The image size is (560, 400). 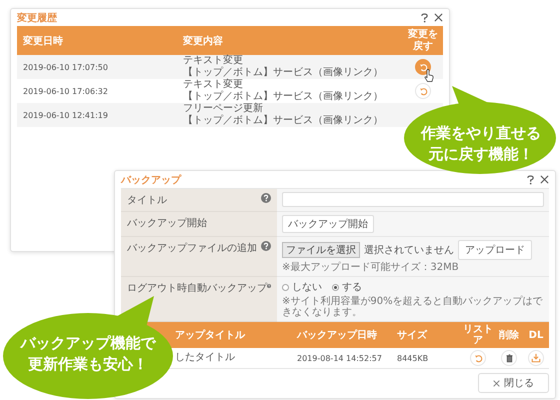 I want to click on column-header: DL, so click(x=536, y=335).